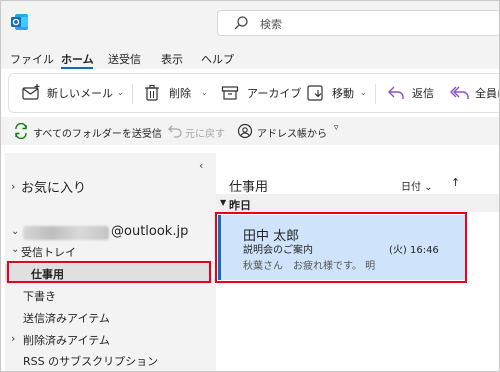 The image size is (500, 372). What do you see at coordinates (411, 187) in the screenshot?
I see `sort-label: 日付` at bounding box center [411, 187].